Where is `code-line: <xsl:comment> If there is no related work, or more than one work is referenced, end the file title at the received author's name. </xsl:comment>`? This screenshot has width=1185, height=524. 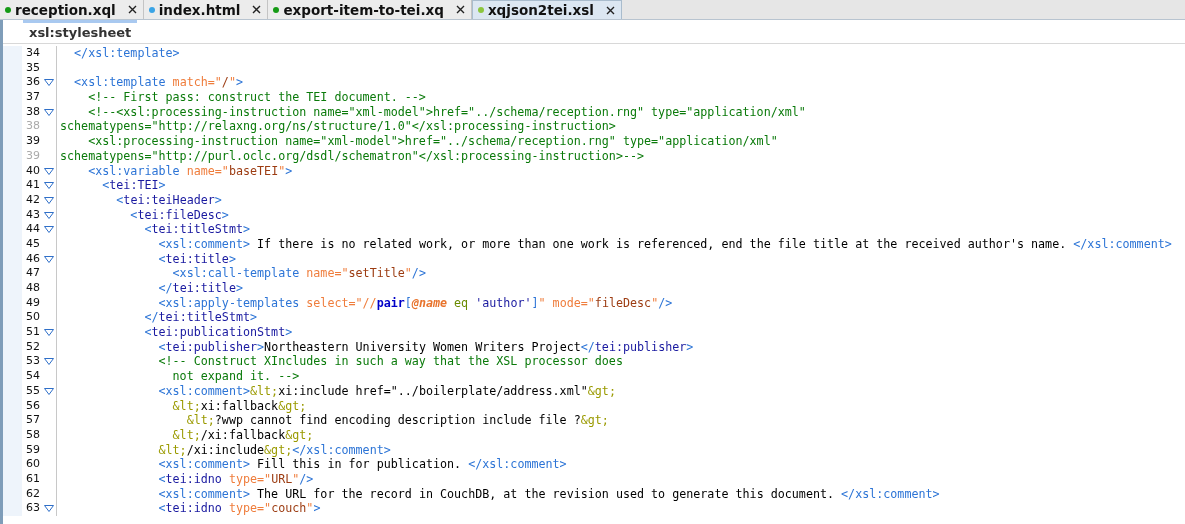
code-line: <xsl:comment> If there is no related work, or more than one work is referenced, end the file title at the received author's name. </xsl:comment> is located at coordinates (664, 244).